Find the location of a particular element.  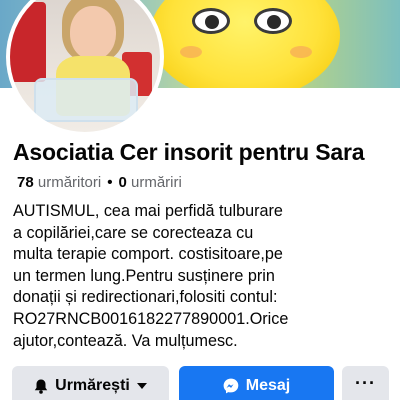

following-button-label: Urmărești is located at coordinates (92, 385).